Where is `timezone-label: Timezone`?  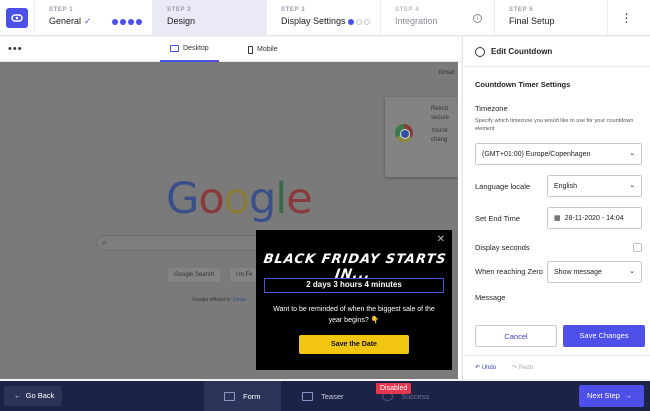
timezone-label: Timezone is located at coordinates (491, 108).